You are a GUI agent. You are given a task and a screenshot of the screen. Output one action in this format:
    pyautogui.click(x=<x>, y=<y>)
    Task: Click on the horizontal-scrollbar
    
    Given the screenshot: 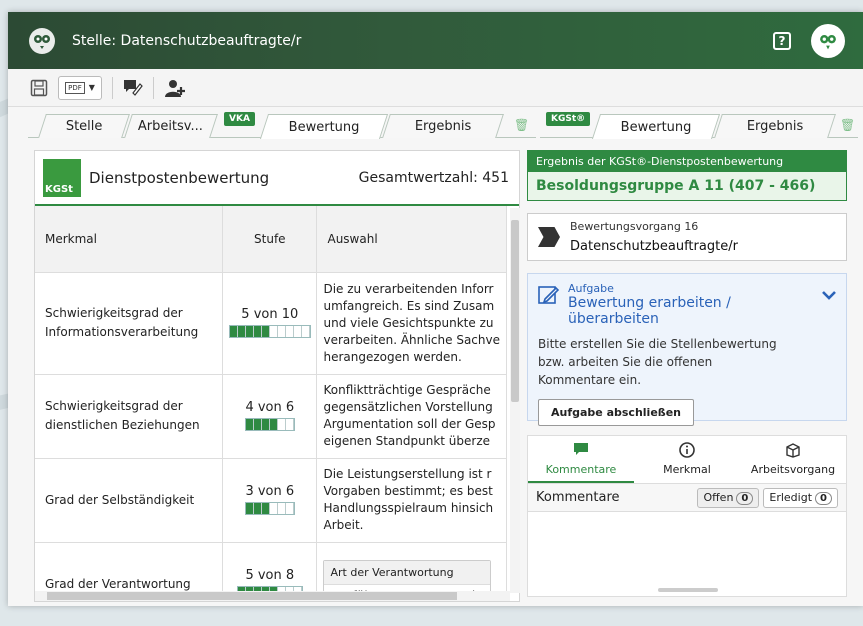 What is the action you would take?
    pyautogui.click(x=272, y=596)
    